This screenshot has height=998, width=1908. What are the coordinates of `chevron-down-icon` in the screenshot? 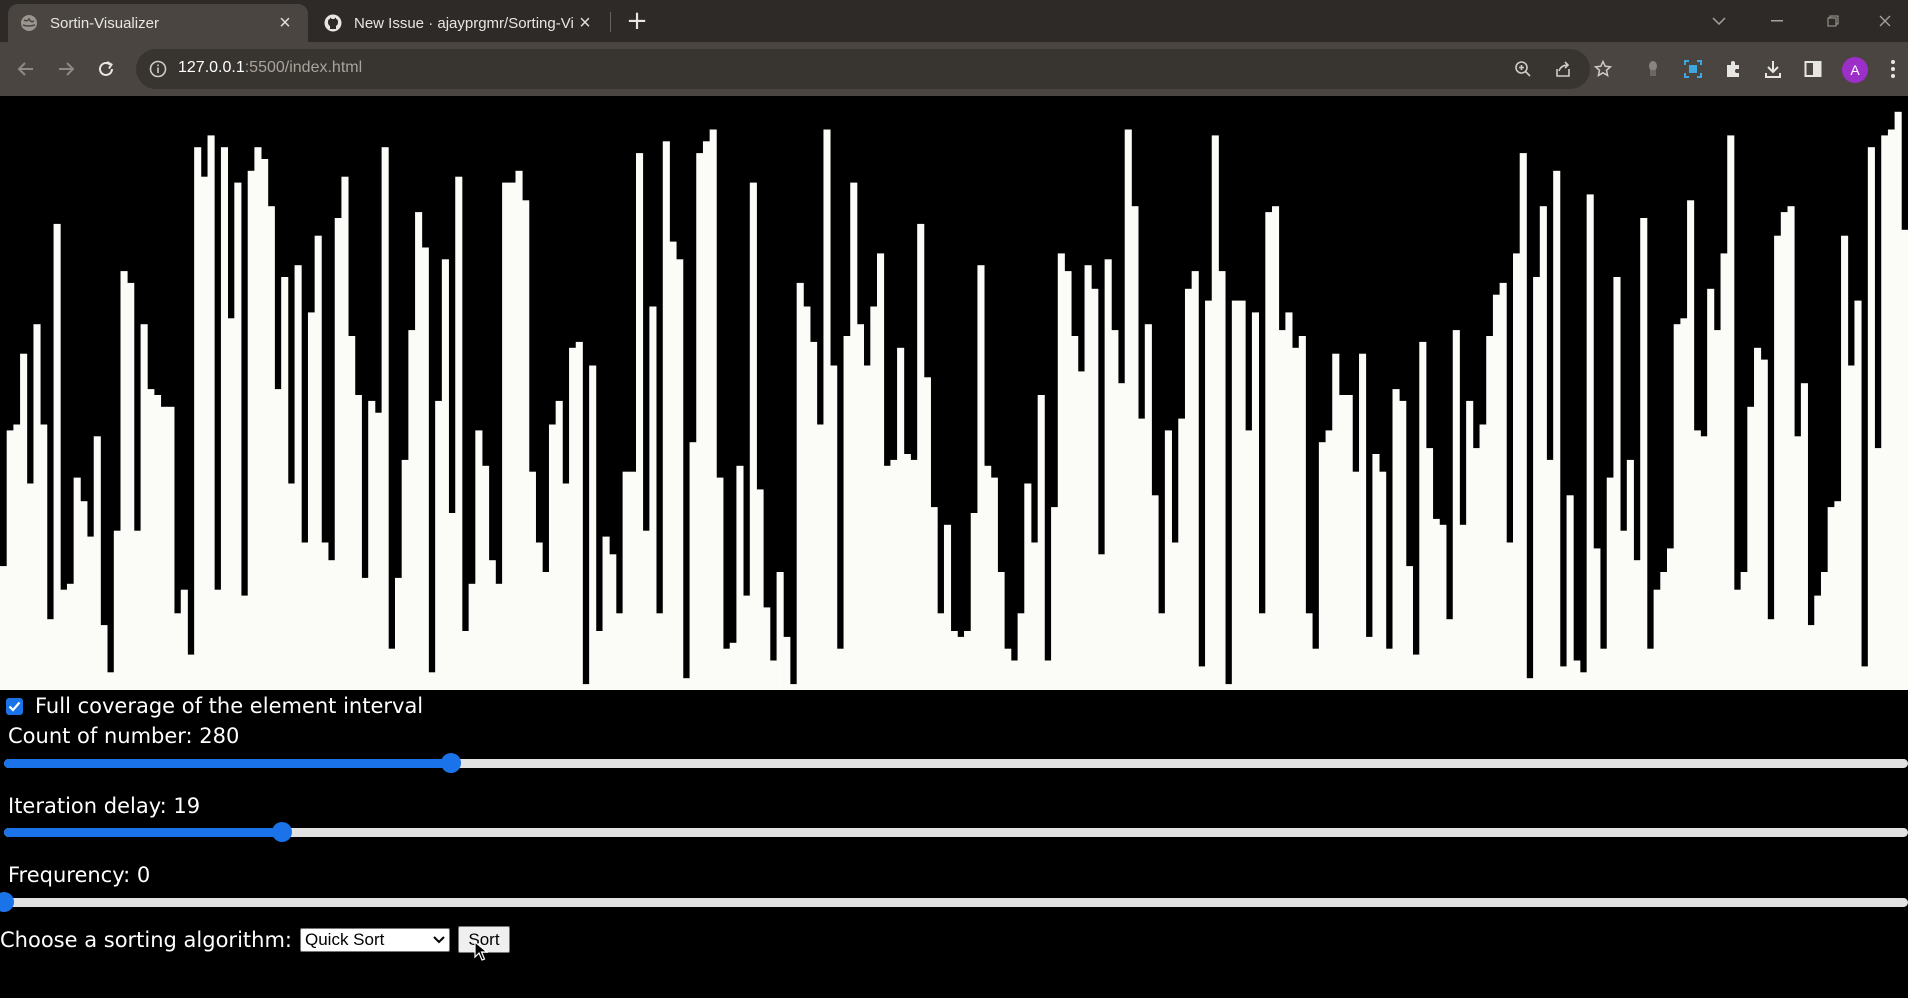 It's located at (439, 939).